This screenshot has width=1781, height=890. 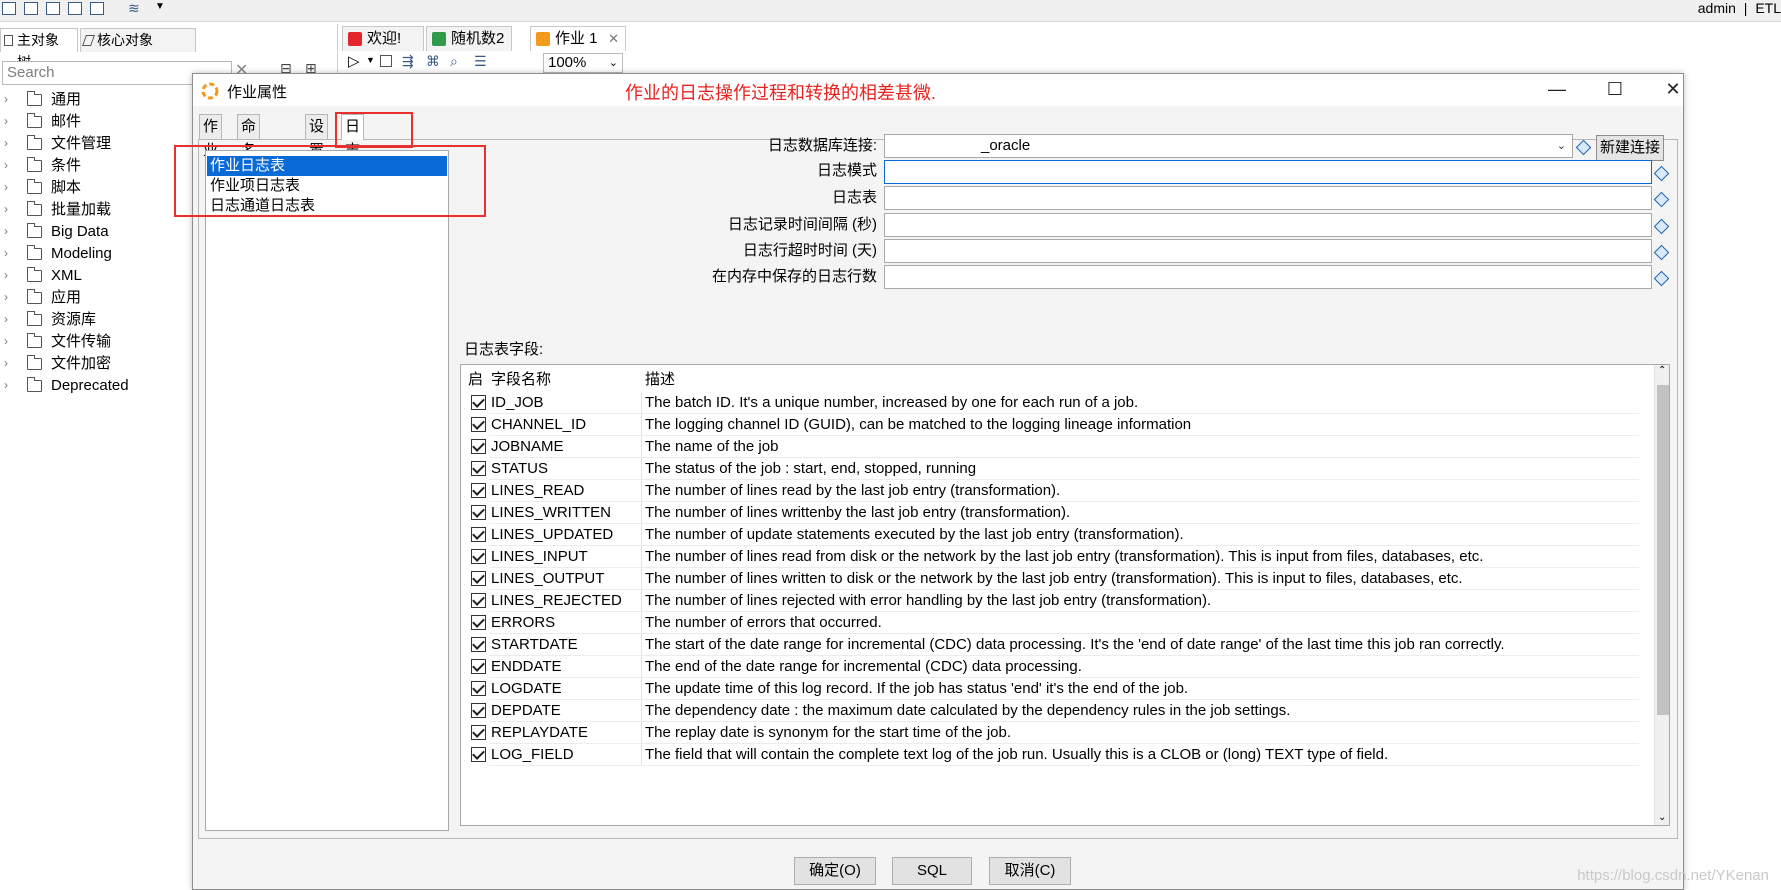 I want to click on tree-item-conditions: › 条件, so click(x=100, y=166).